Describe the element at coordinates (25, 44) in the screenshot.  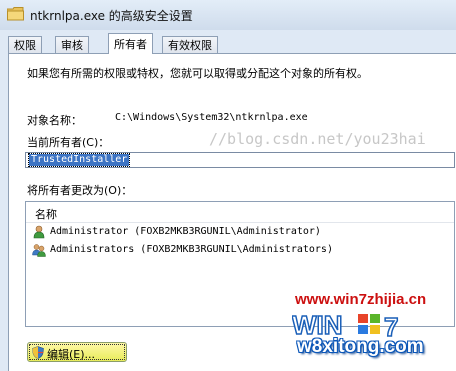
I see `tab-permissions: 权限` at that location.